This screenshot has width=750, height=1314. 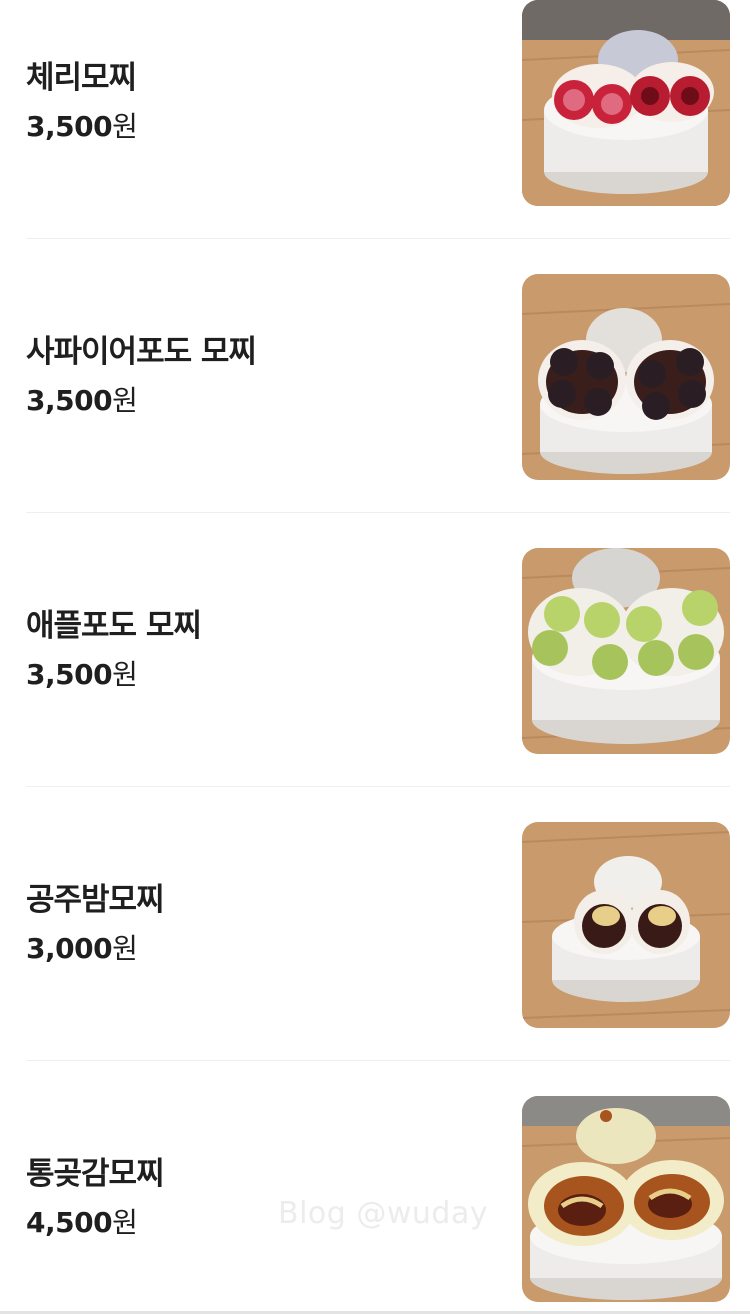 What do you see at coordinates (378, 651) in the screenshot?
I see `menu-item-apple-grape-mochi: 애플포도 모찌 3,500원` at bounding box center [378, 651].